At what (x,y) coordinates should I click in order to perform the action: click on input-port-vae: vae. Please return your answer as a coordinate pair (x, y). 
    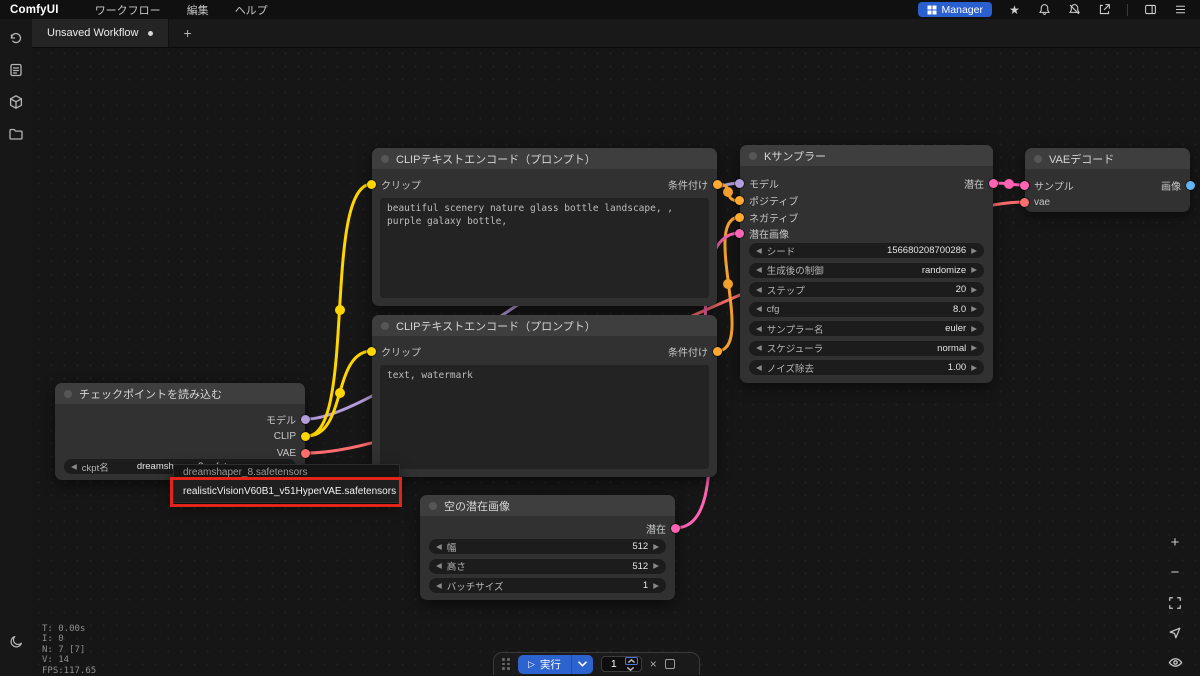
    Looking at the image, I should click on (1035, 202).